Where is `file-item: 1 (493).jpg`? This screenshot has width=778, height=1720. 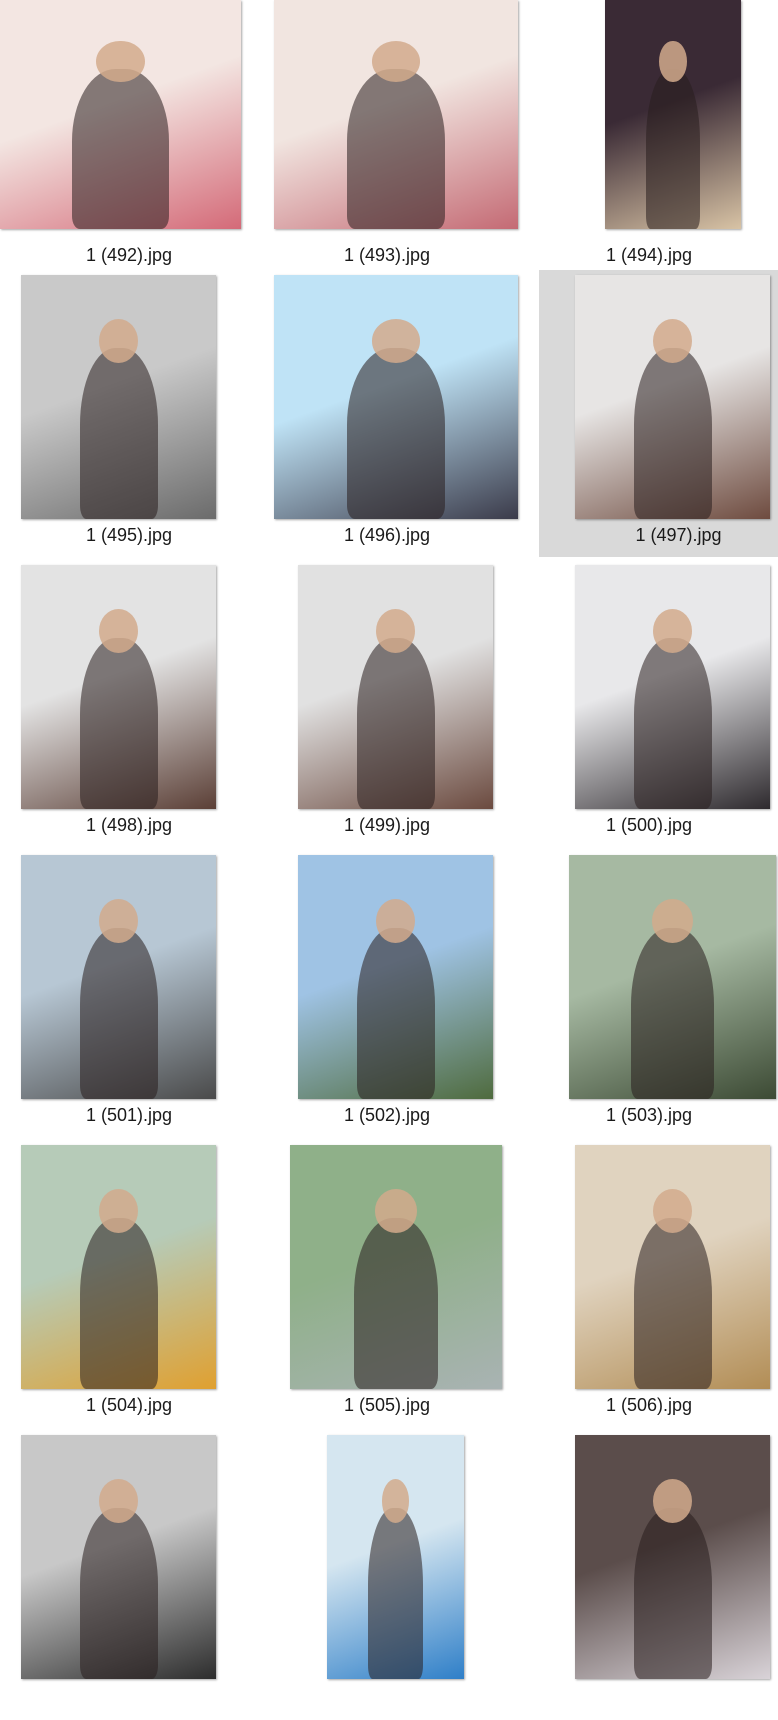
file-item: 1 (493).jpg is located at coordinates (388, 145).